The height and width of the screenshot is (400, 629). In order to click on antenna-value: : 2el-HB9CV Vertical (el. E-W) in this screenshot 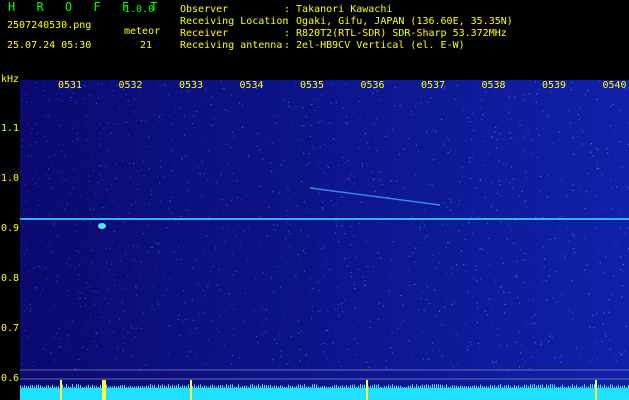, I will do `click(374, 45)`.